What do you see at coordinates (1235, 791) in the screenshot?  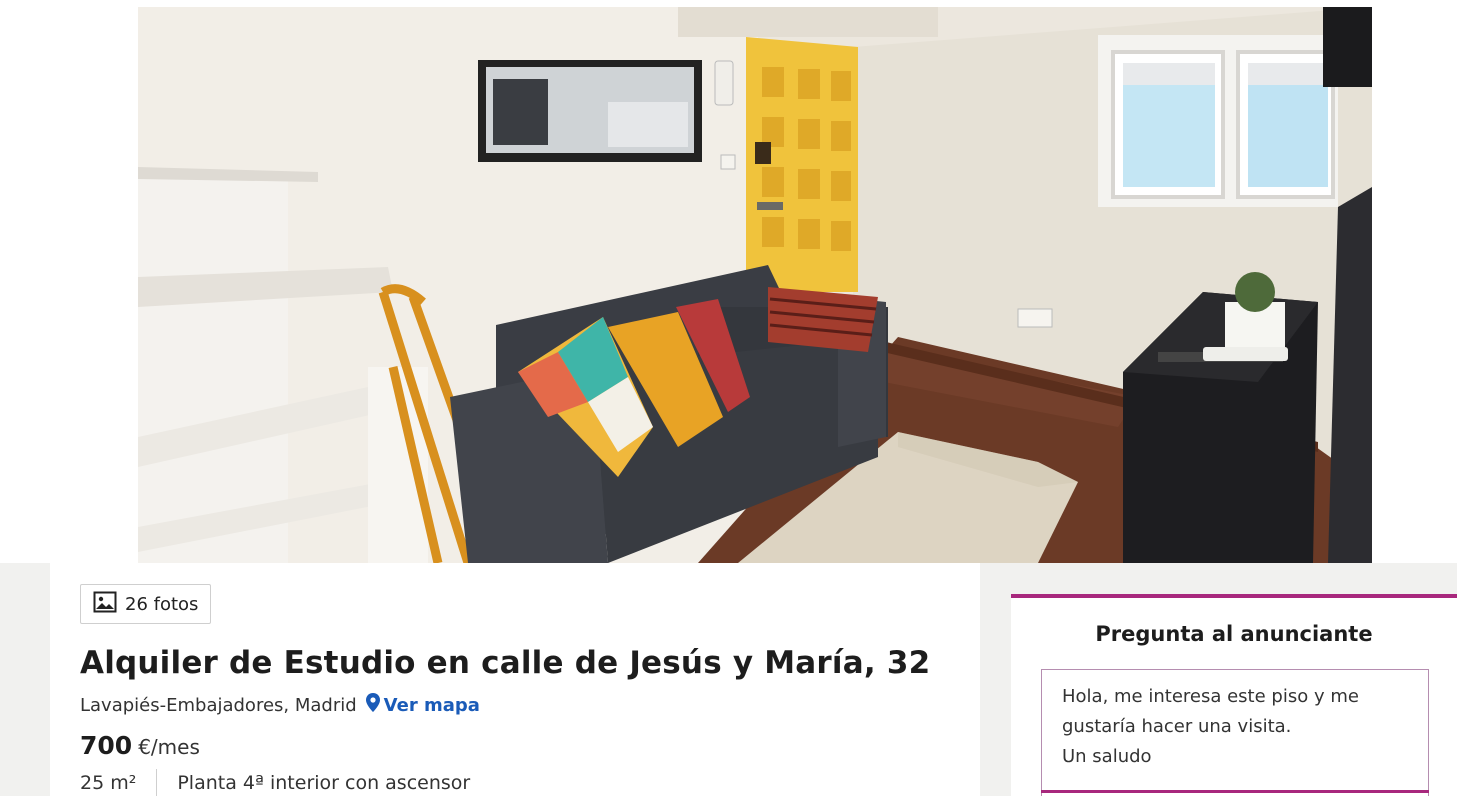 I see `contact-message-focus-line` at bounding box center [1235, 791].